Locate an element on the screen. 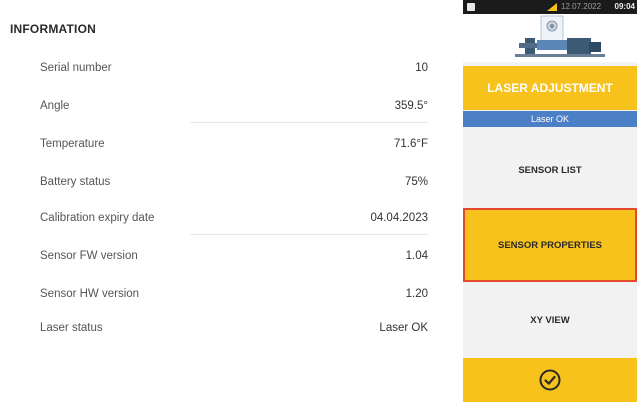 This screenshot has width=637, height=402. info-value: 359.5° is located at coordinates (411, 106).